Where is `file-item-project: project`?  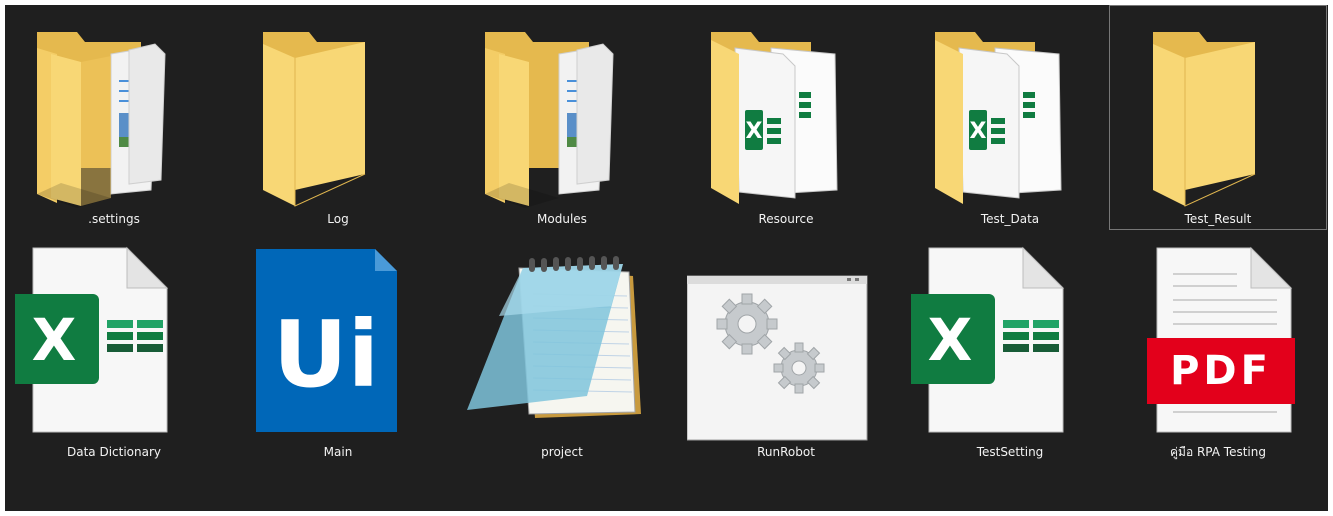 file-item-project: project is located at coordinates (562, 349).